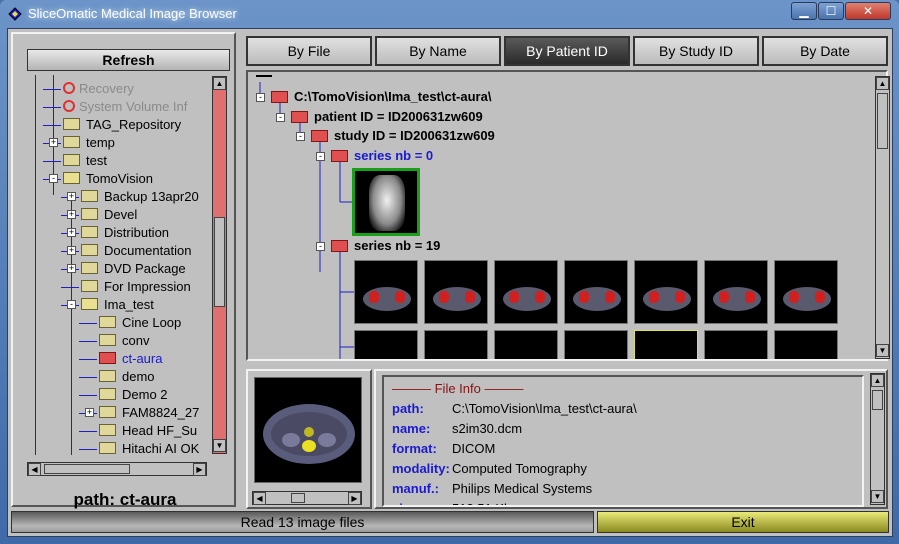 Image resolution: width=899 pixels, height=544 pixels. Describe the element at coordinates (260, 97) in the screenshot. I see `collapse-root: -` at that location.